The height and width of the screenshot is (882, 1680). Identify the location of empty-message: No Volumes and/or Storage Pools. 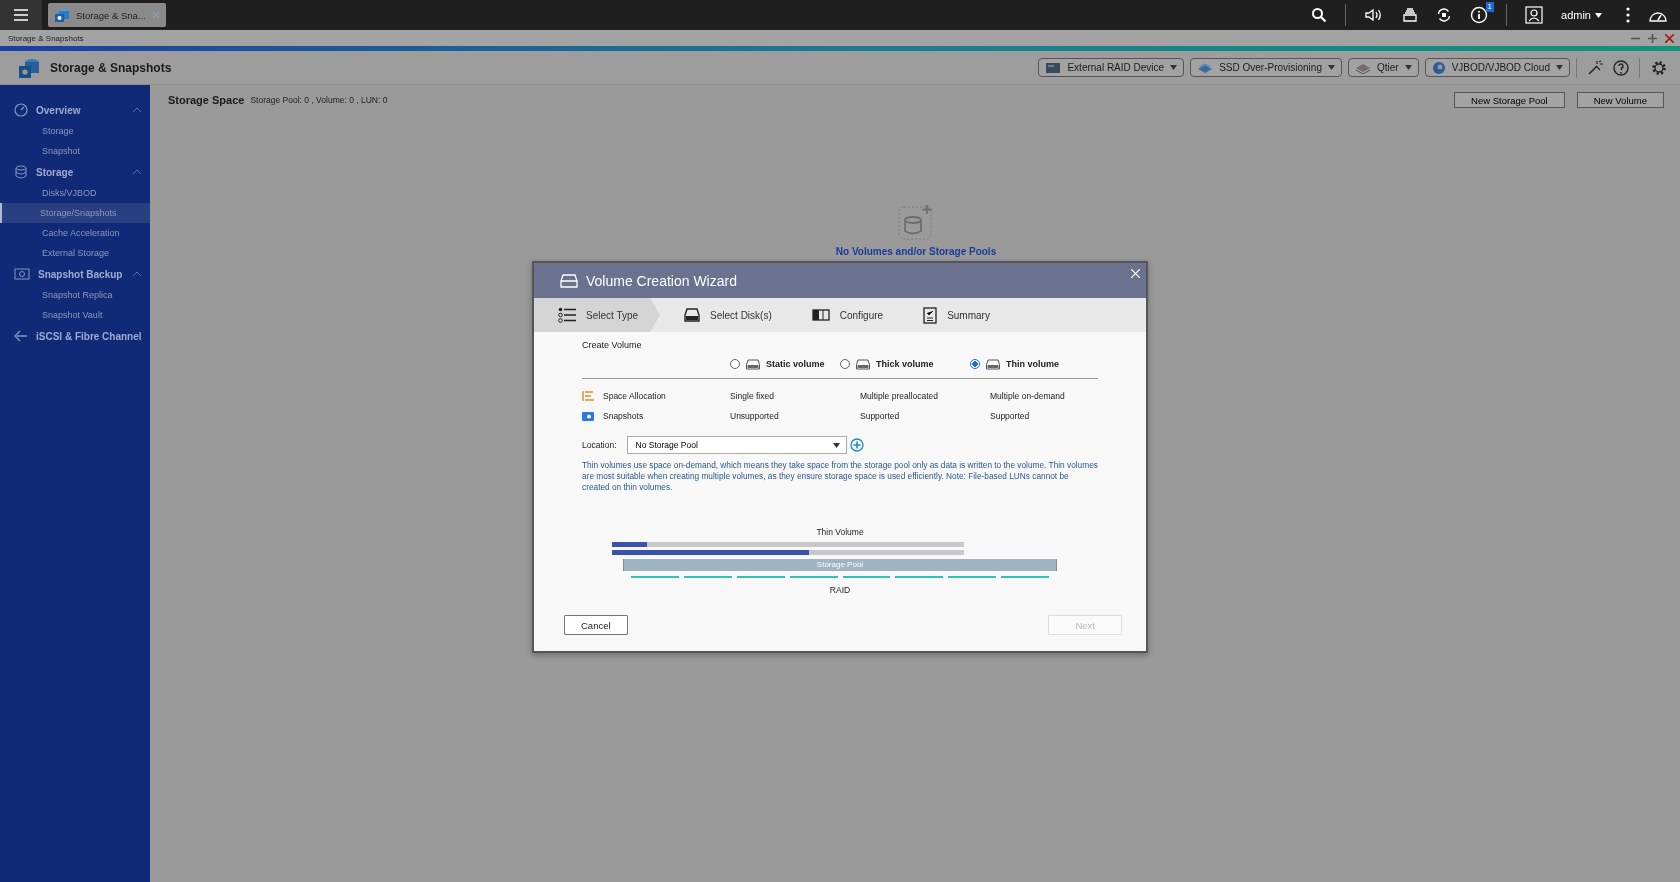
(916, 251).